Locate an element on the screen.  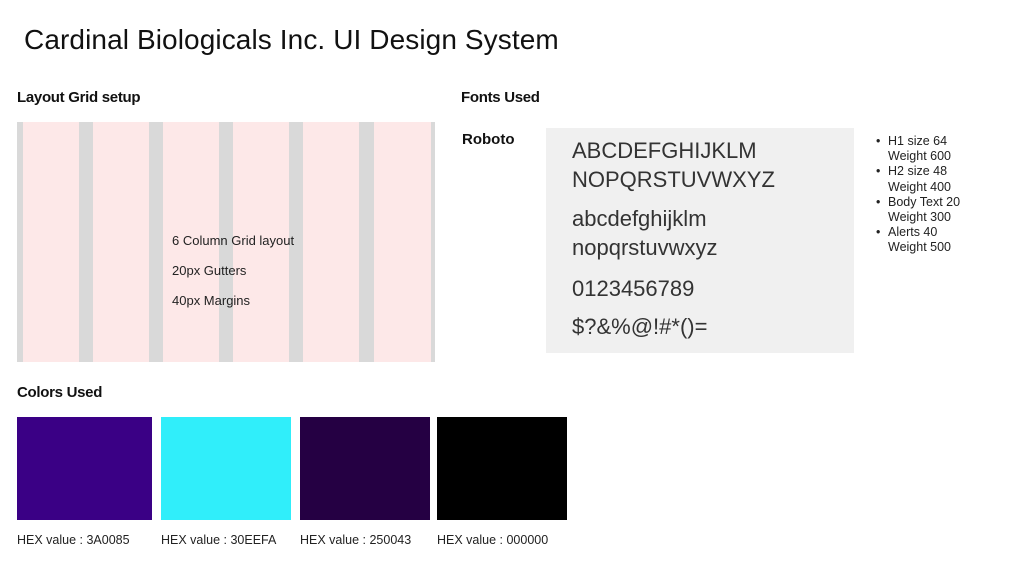
grid-margin-right is located at coordinates (433, 242).